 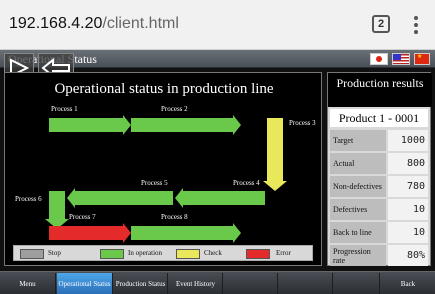 What do you see at coordinates (154, 183) in the screenshot?
I see `process-5-label: Process 5` at bounding box center [154, 183].